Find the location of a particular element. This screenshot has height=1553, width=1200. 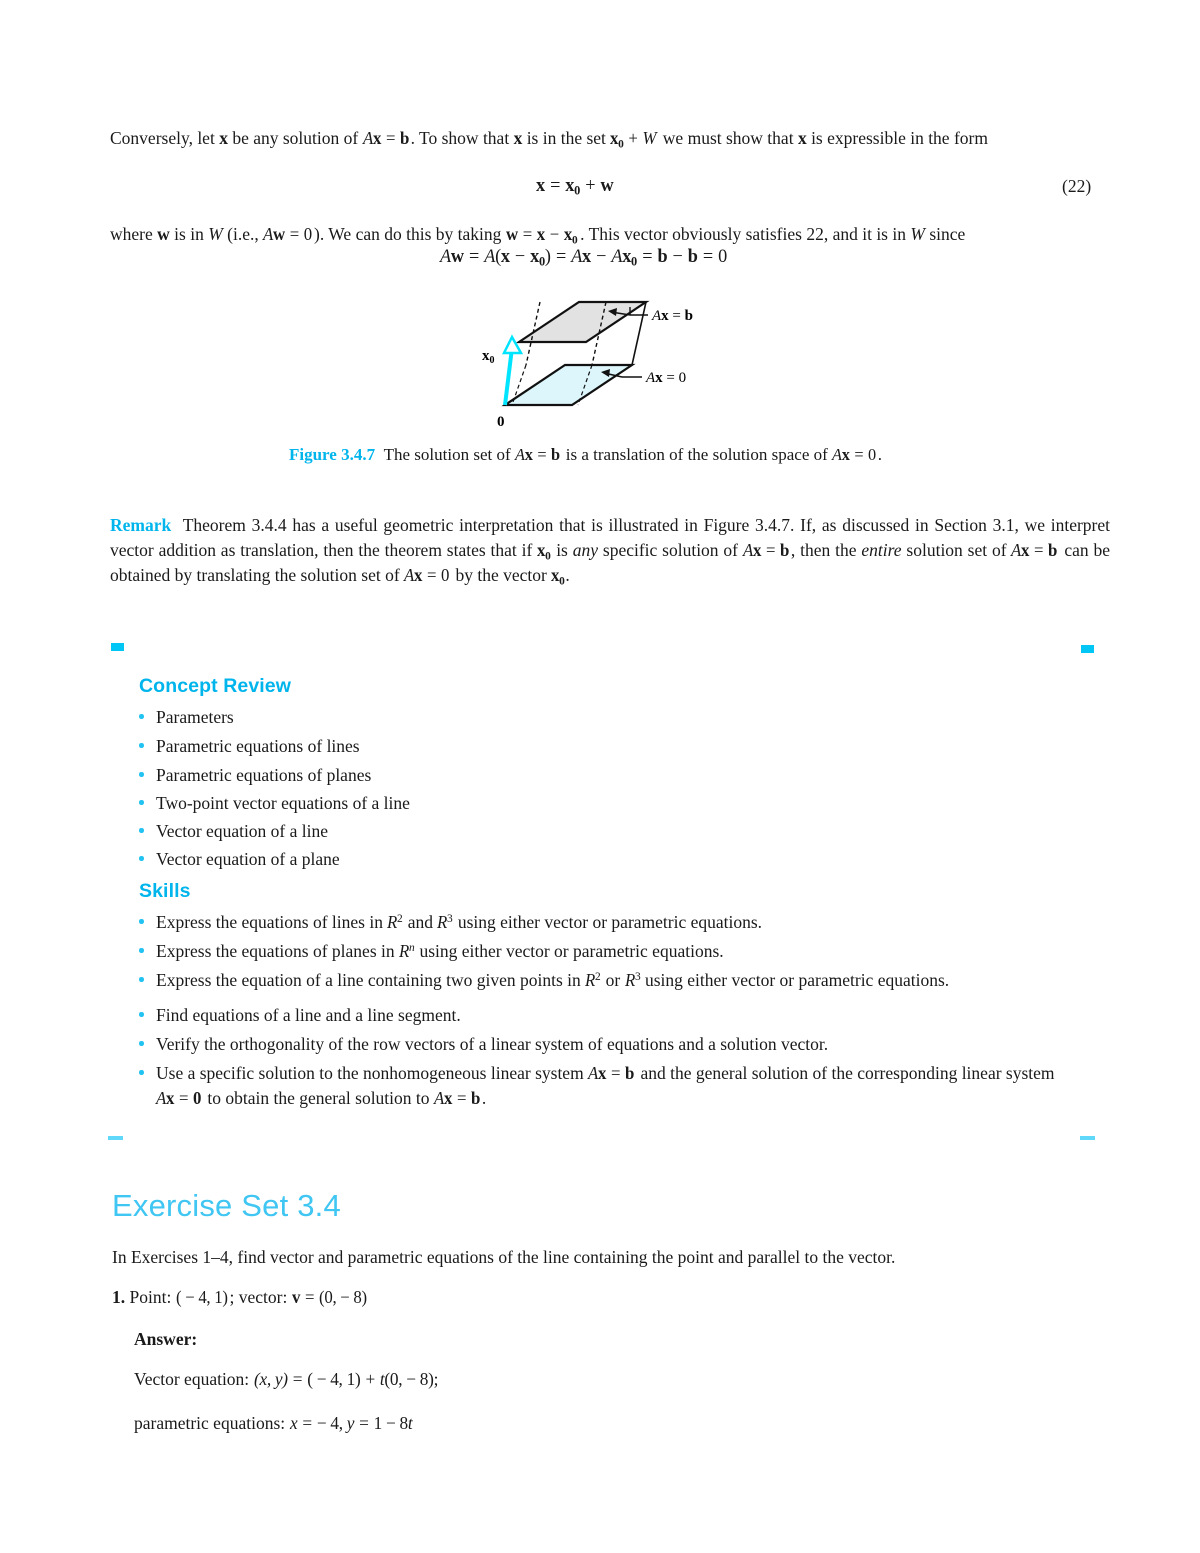

text-fragment: , then the is located at coordinates (826, 550).